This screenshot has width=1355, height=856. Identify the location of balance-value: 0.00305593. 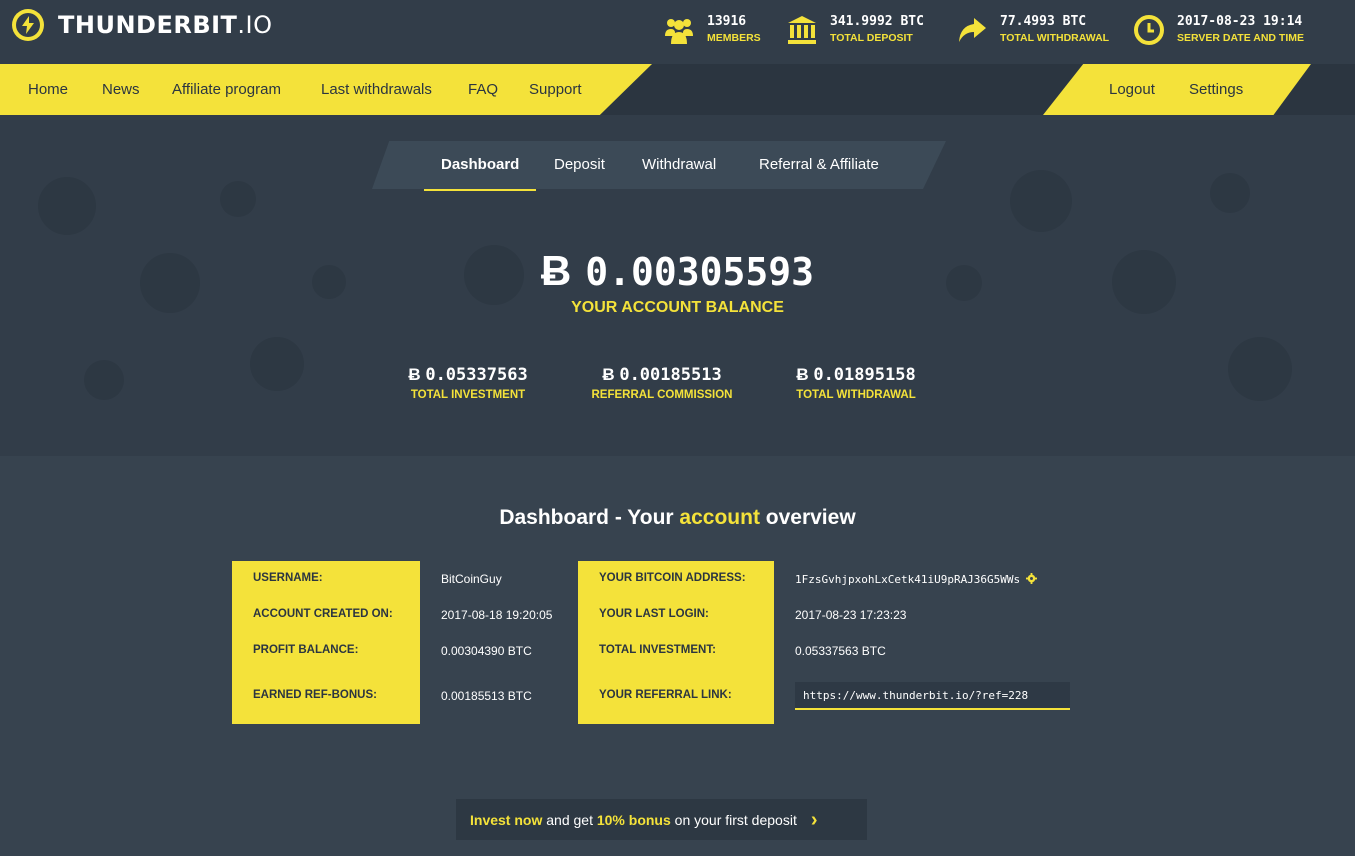
(700, 272).